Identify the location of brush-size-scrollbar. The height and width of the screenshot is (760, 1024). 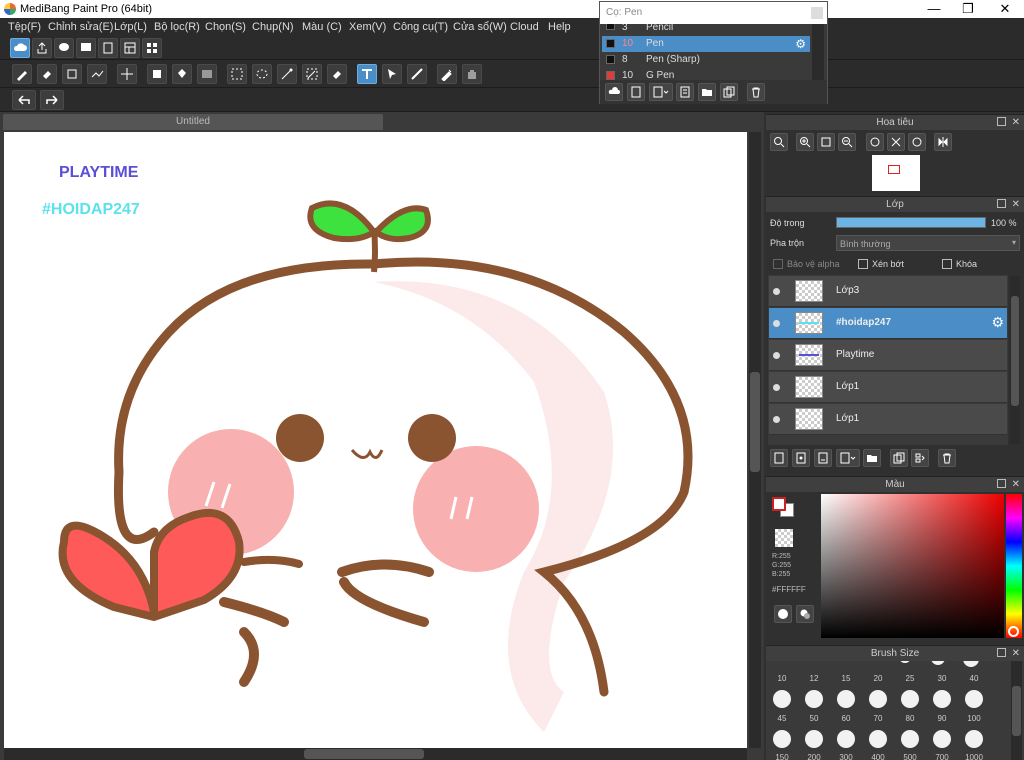
(1016, 710).